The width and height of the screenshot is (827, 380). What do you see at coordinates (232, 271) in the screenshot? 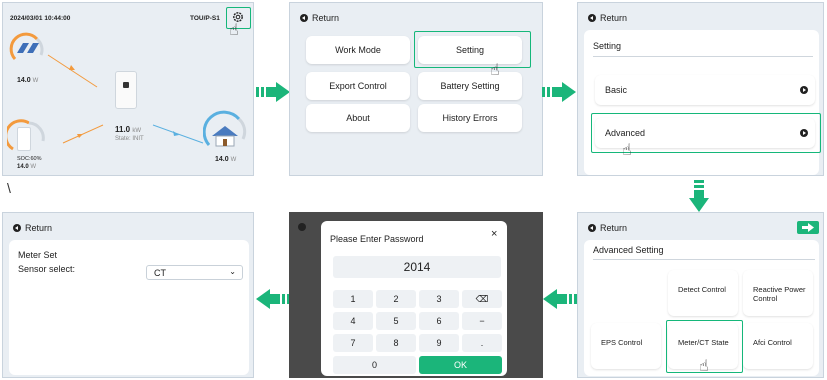
I see `chevron-down-icon: ⌄` at bounding box center [232, 271].